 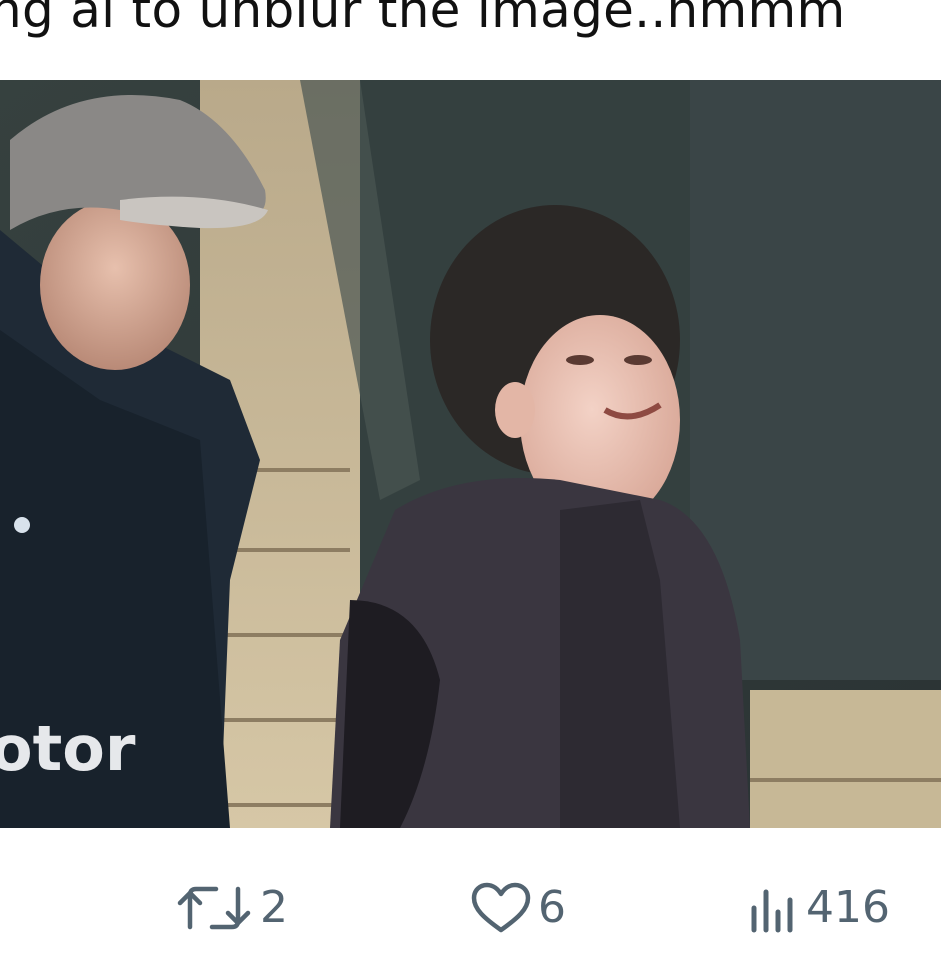 I want to click on views-button: 416, so click(x=818, y=908).